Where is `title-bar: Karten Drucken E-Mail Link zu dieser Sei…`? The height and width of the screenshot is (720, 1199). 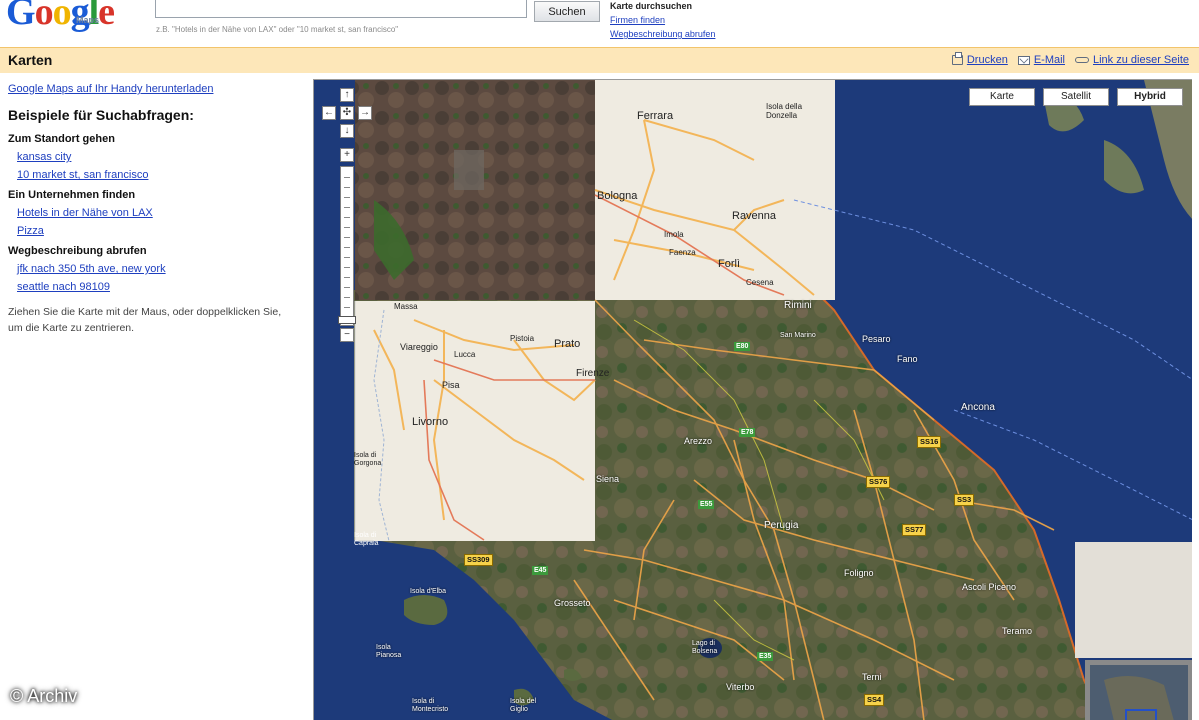
title-bar: Karten Drucken E-Mail Link zu dieser Sei… is located at coordinates (599, 60).